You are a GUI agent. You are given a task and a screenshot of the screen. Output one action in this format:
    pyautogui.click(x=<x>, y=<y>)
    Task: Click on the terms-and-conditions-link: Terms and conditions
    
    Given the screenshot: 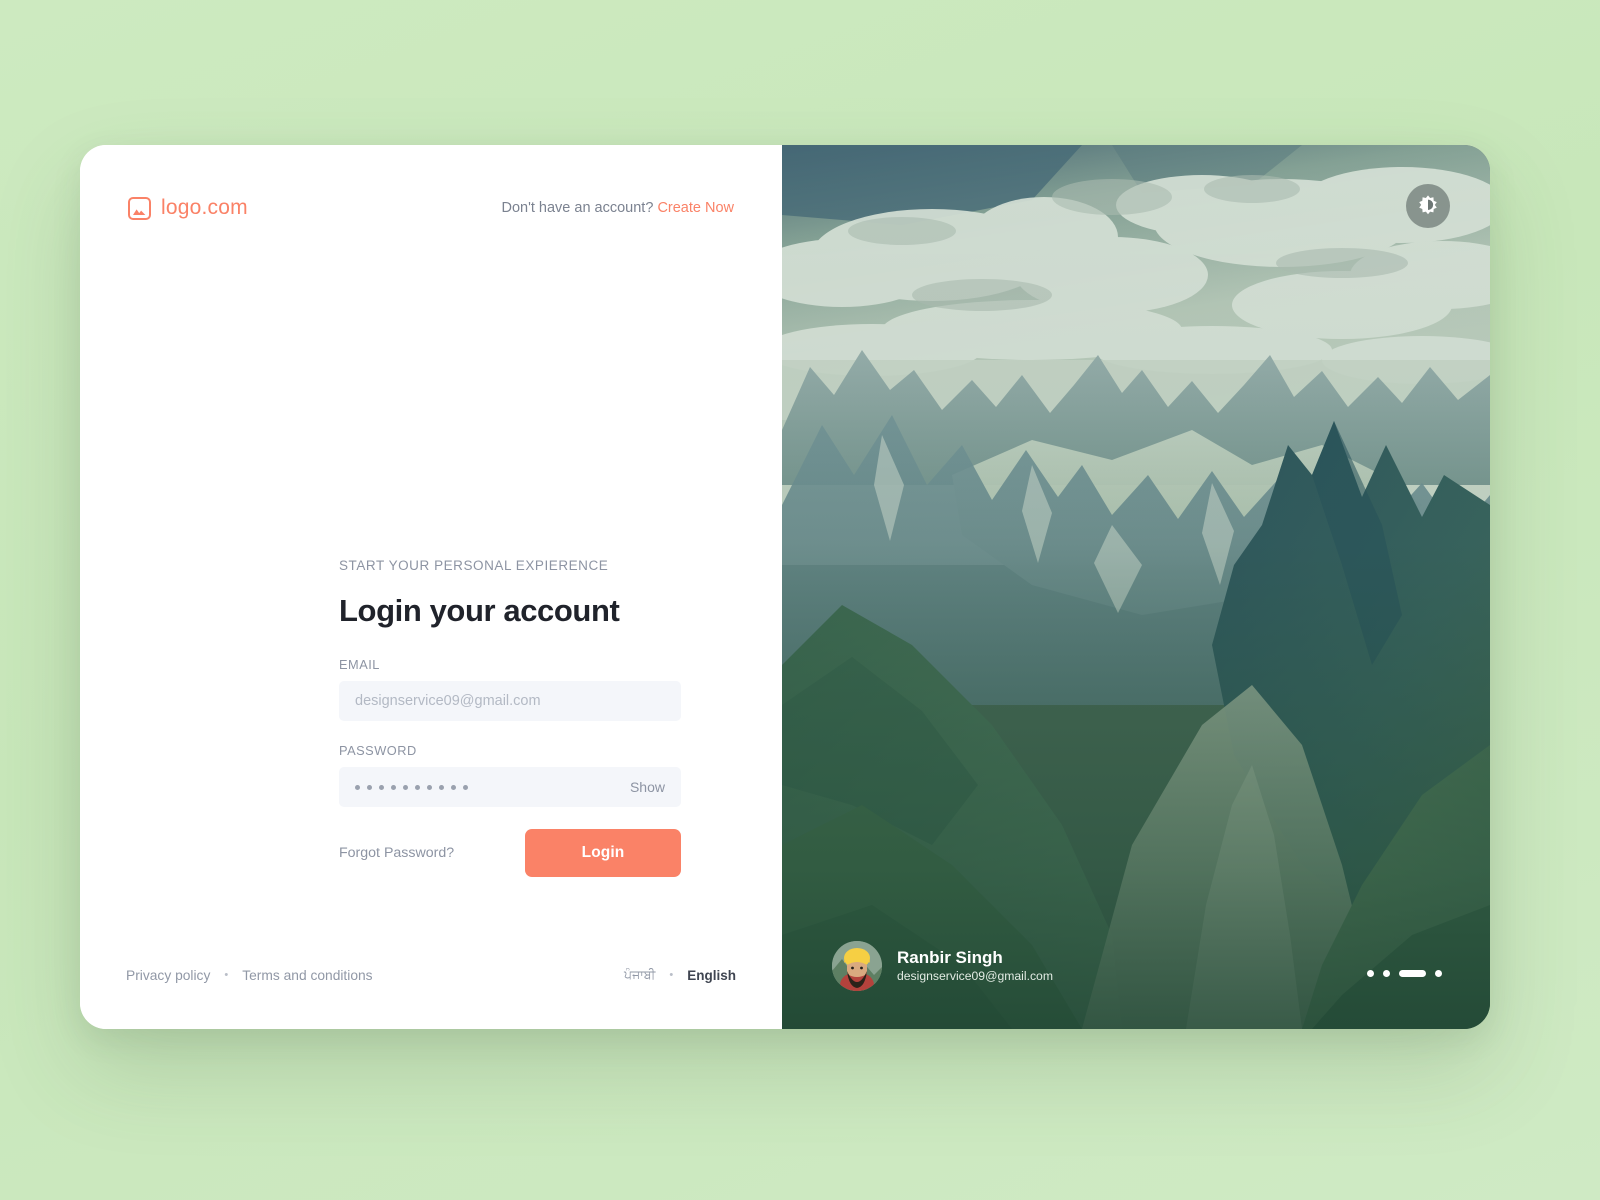 What is the action you would take?
    pyautogui.click(x=307, y=975)
    